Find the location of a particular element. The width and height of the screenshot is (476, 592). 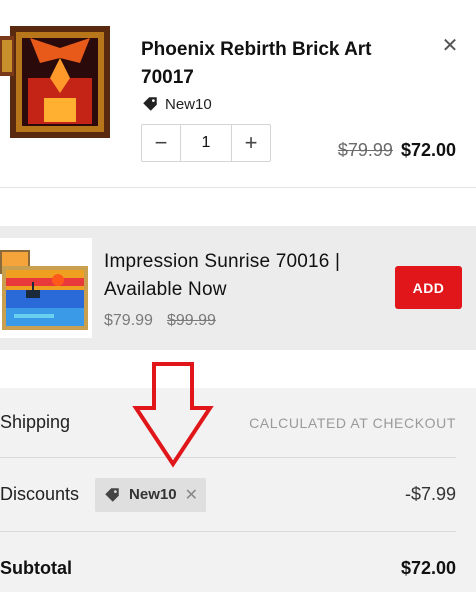

discounts-left: Discounts New10 ✕ is located at coordinates (103, 494).